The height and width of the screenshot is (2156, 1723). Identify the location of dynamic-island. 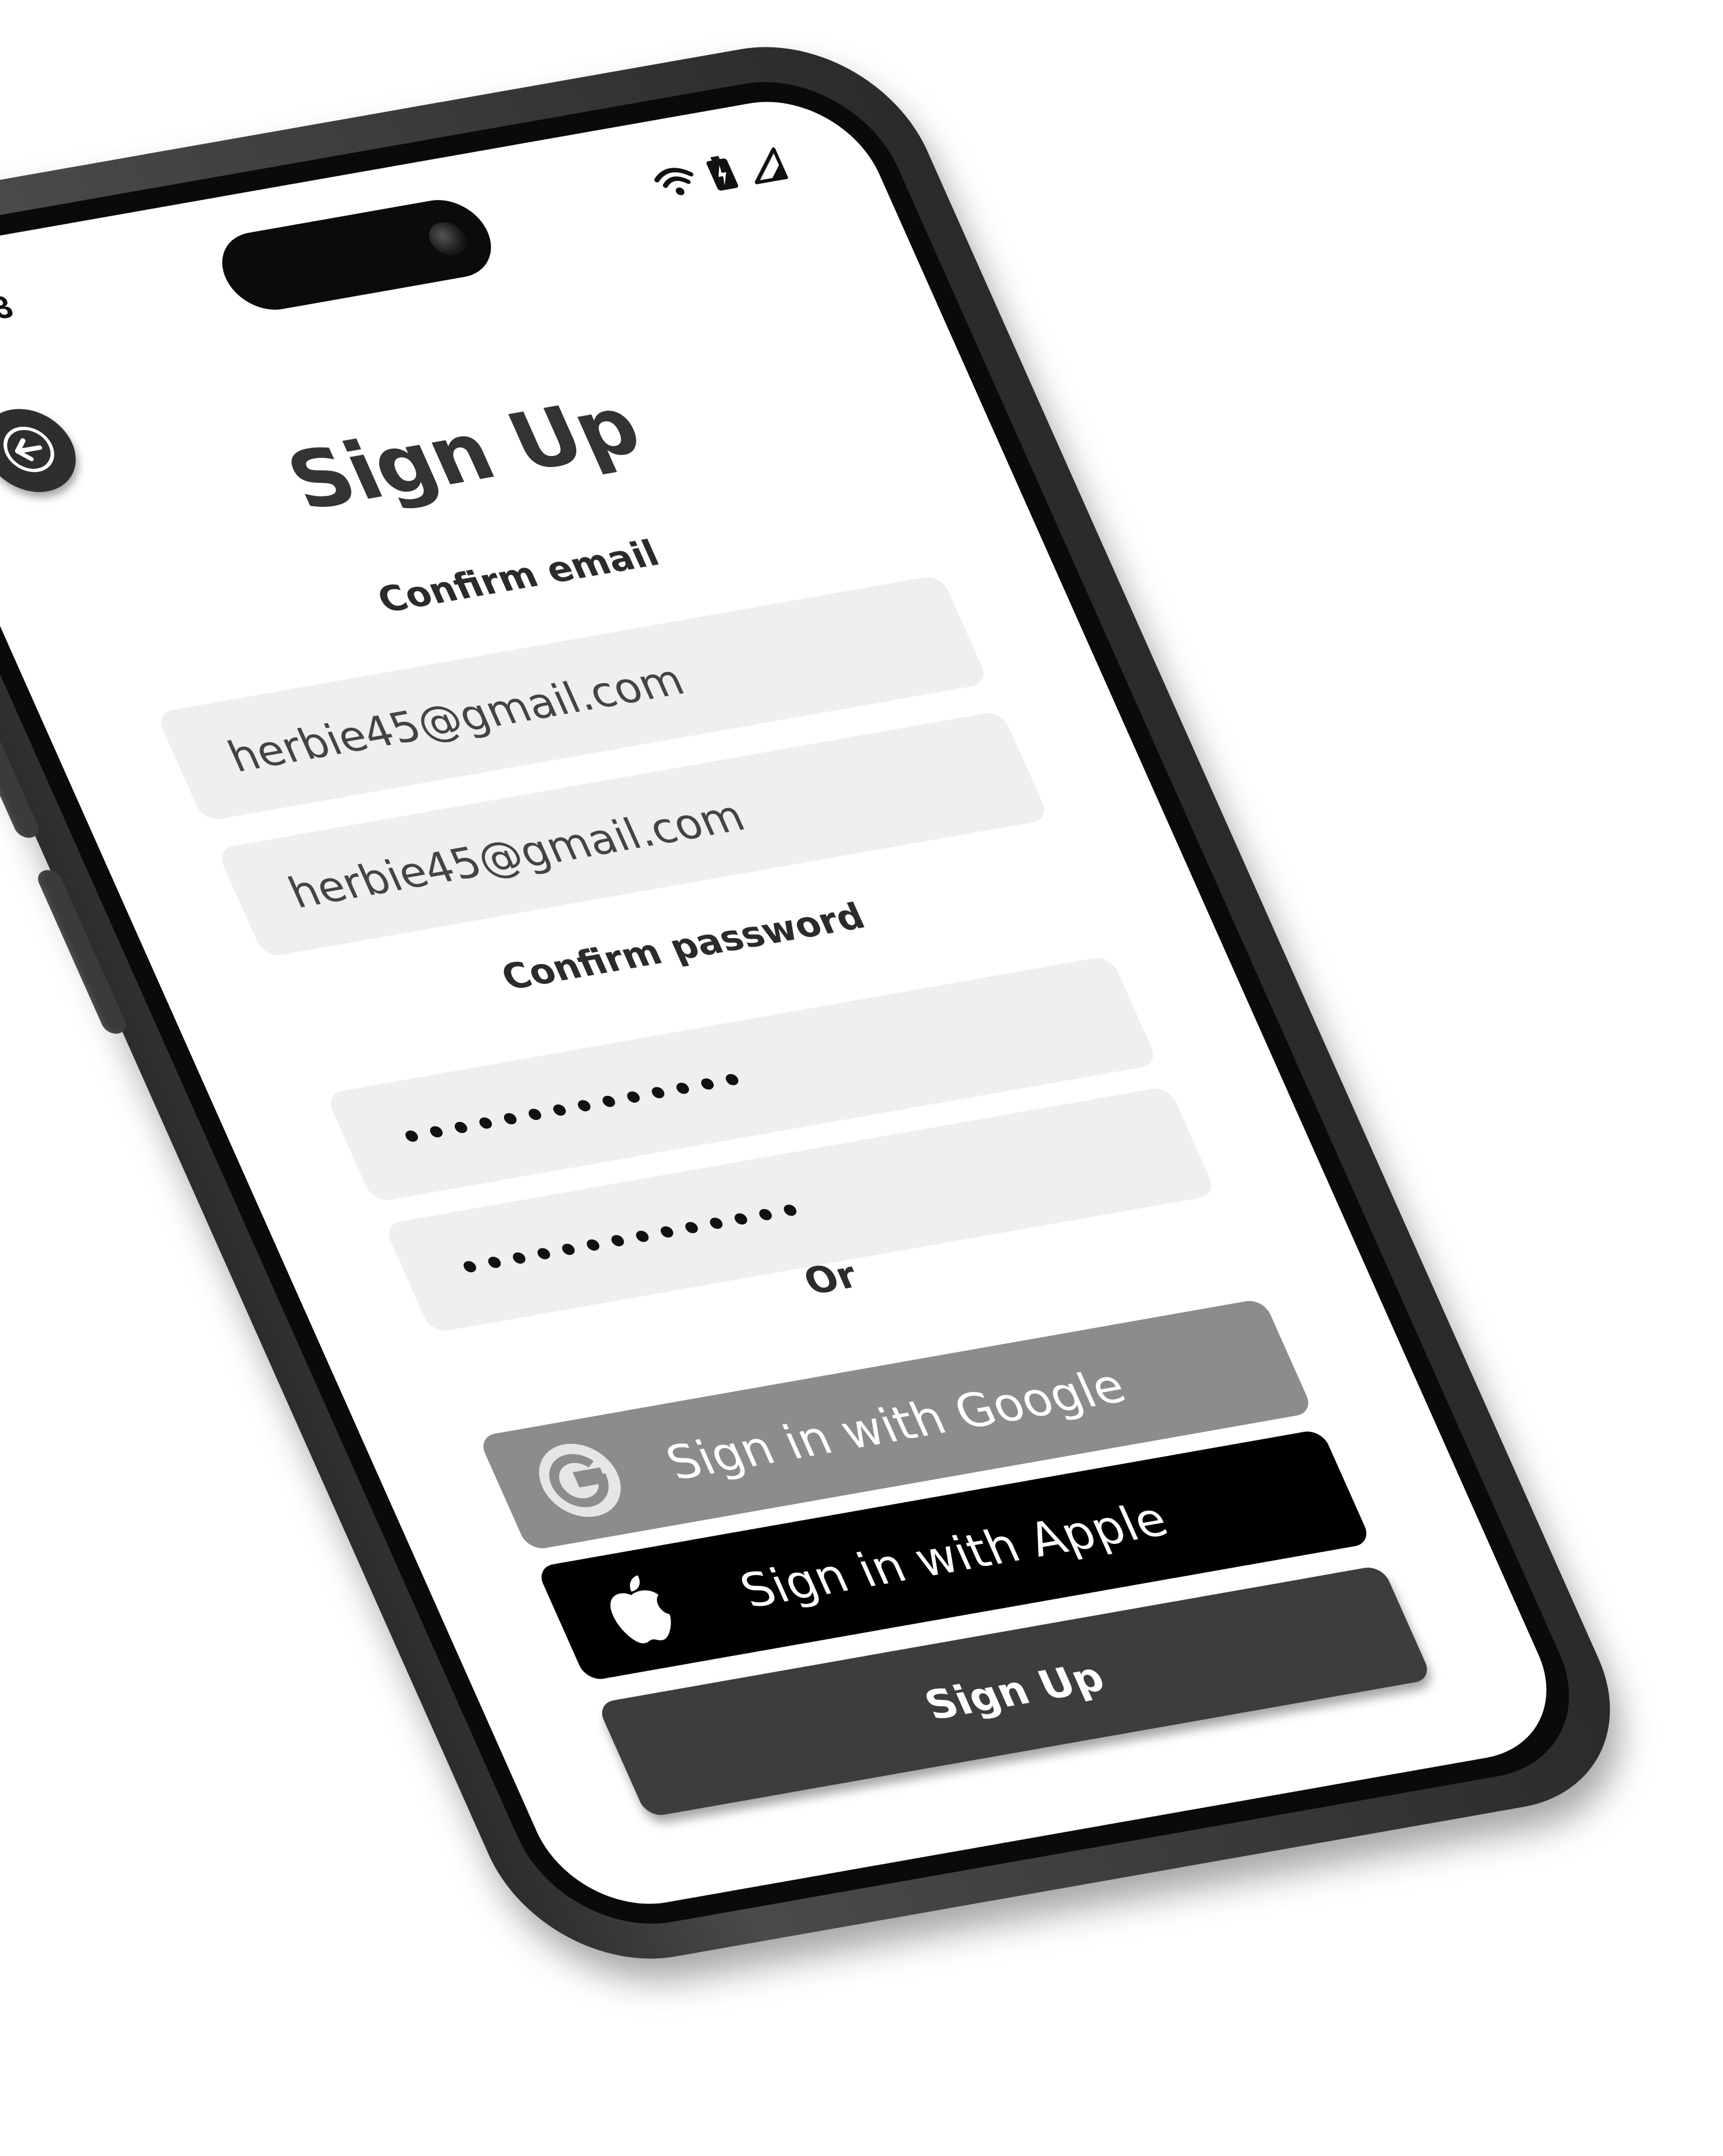
(357, 255).